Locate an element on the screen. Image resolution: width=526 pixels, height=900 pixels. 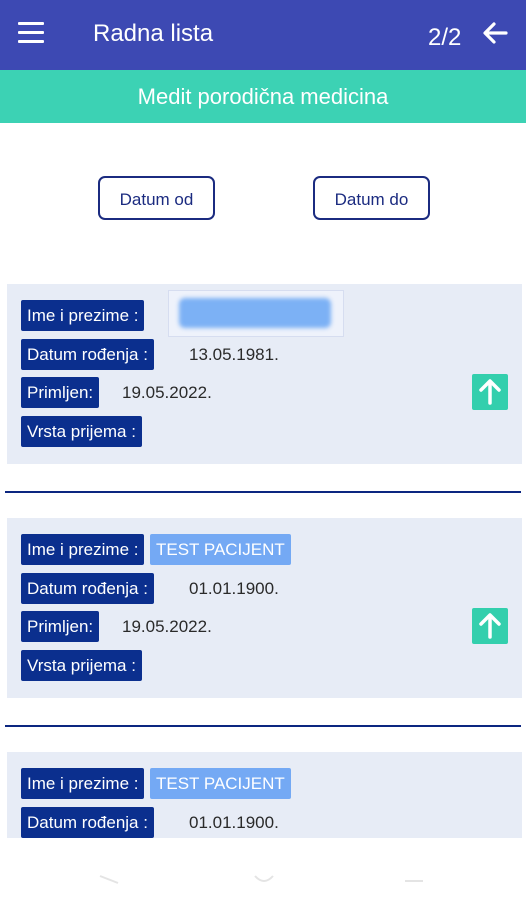
menu-icon is located at coordinates (31, 33).